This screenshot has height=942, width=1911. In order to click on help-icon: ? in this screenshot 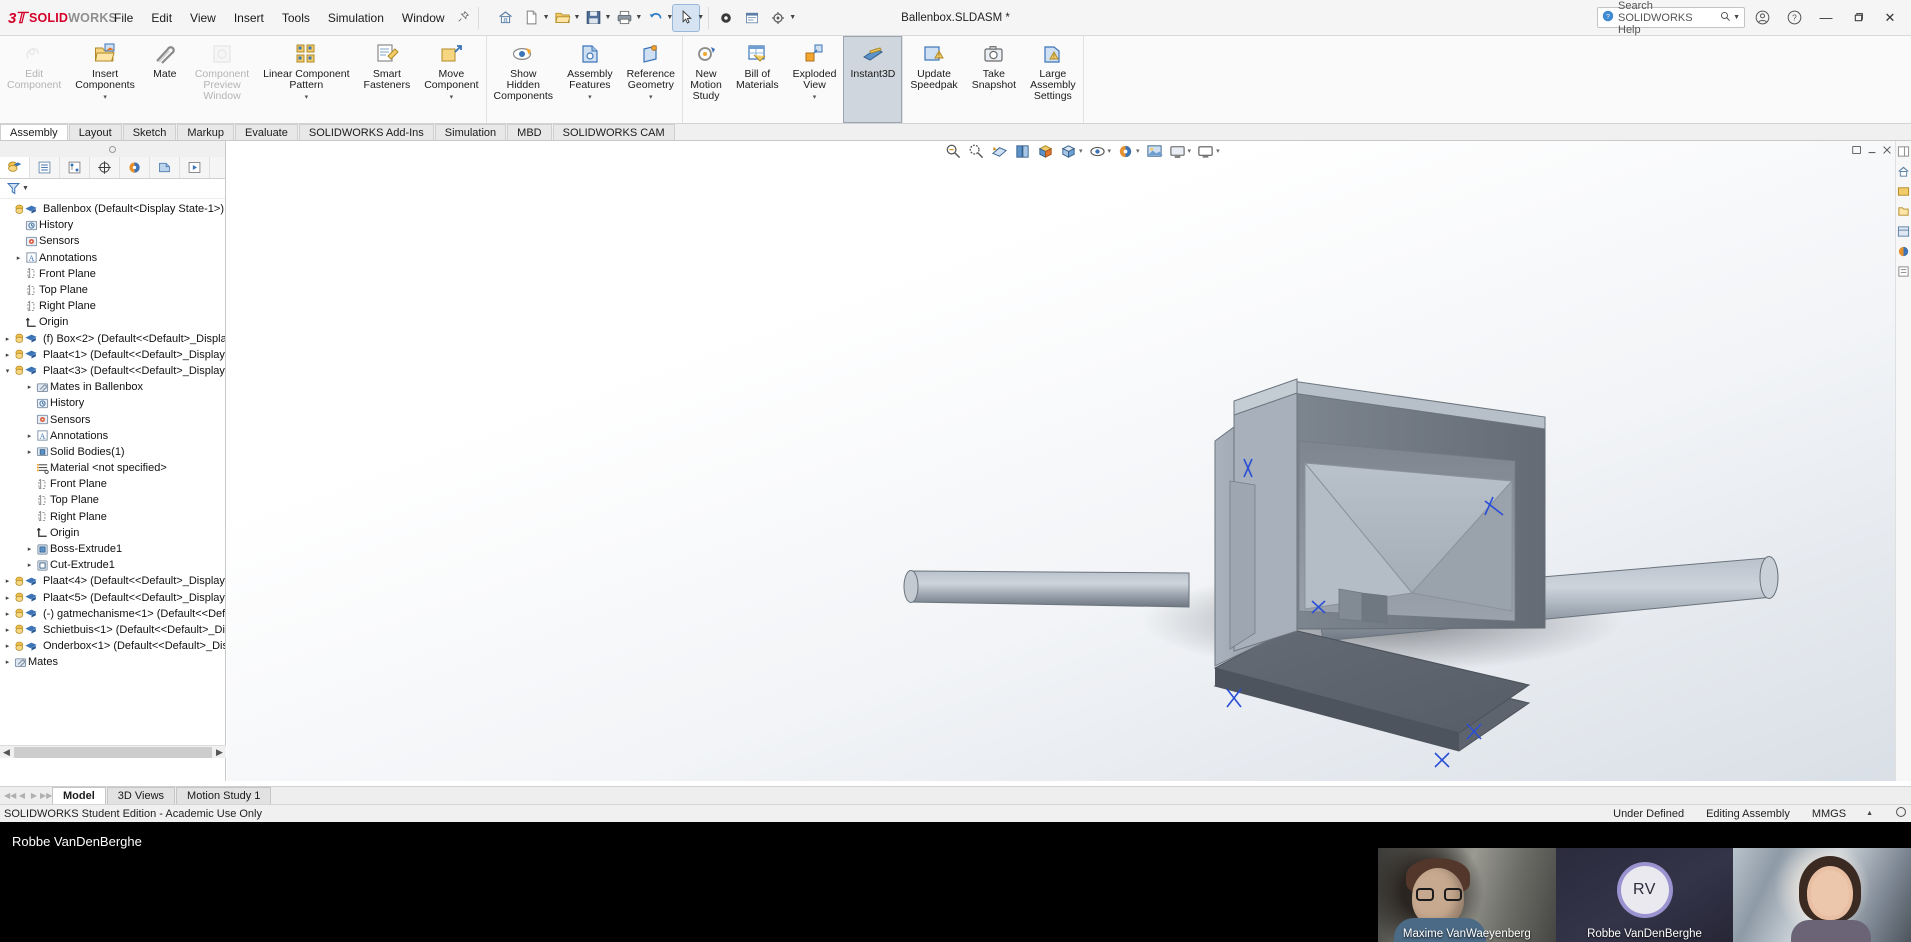, I will do `click(1794, 18)`.